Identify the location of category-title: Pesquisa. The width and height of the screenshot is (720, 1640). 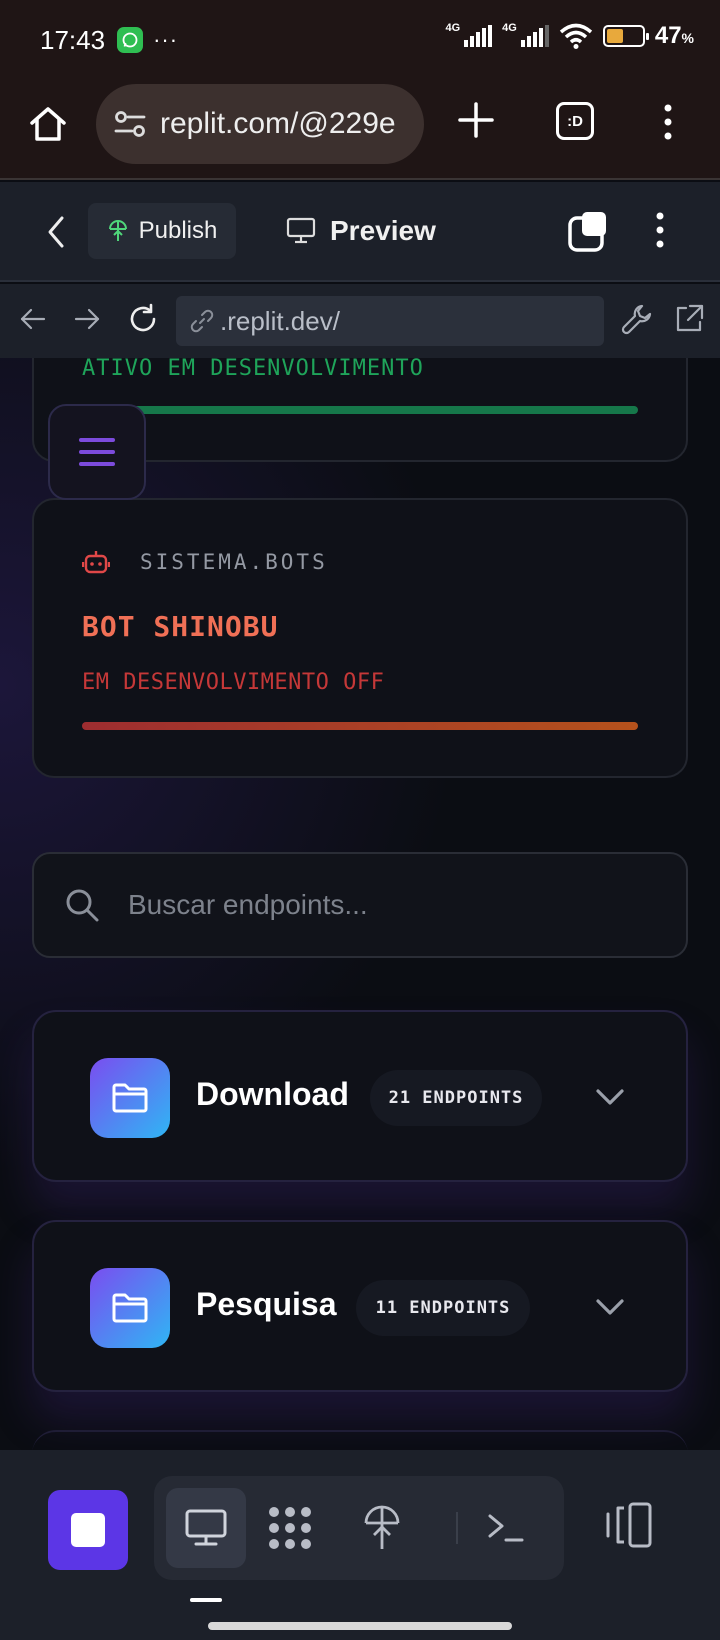
(266, 1304).